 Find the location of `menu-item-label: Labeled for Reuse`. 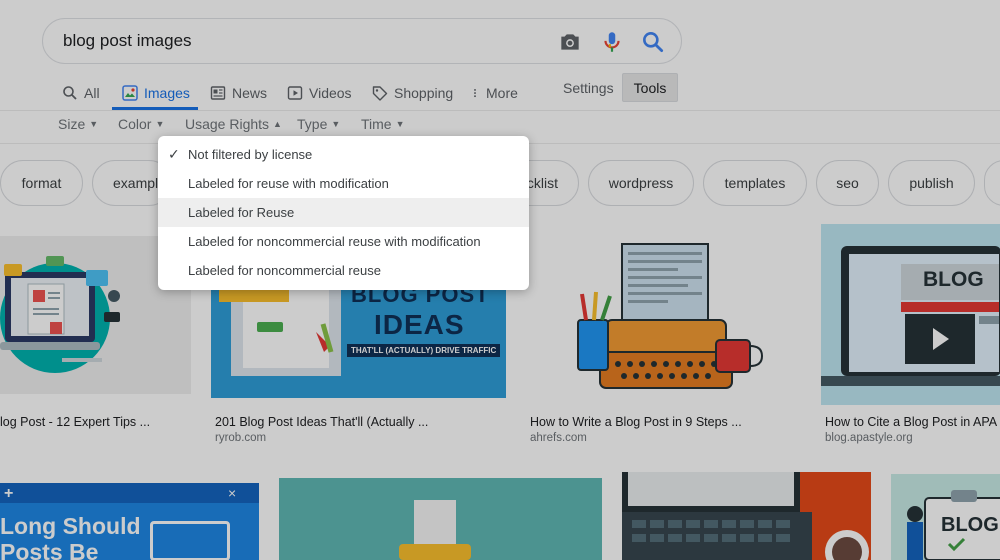

menu-item-label: Labeled for Reuse is located at coordinates (241, 212).